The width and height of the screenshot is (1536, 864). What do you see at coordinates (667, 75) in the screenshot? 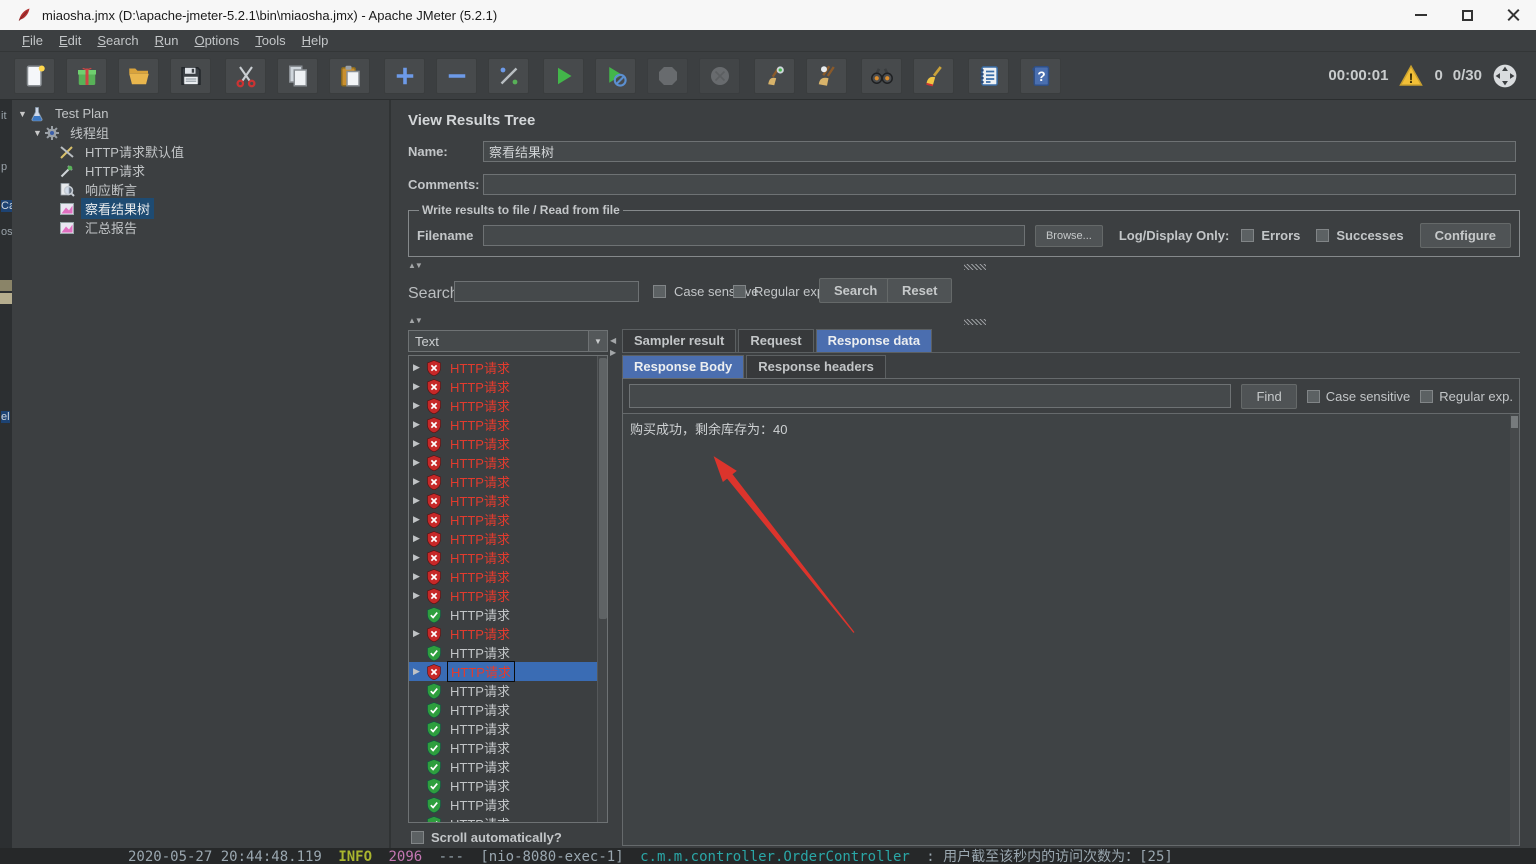
I see `stop-button` at bounding box center [667, 75].